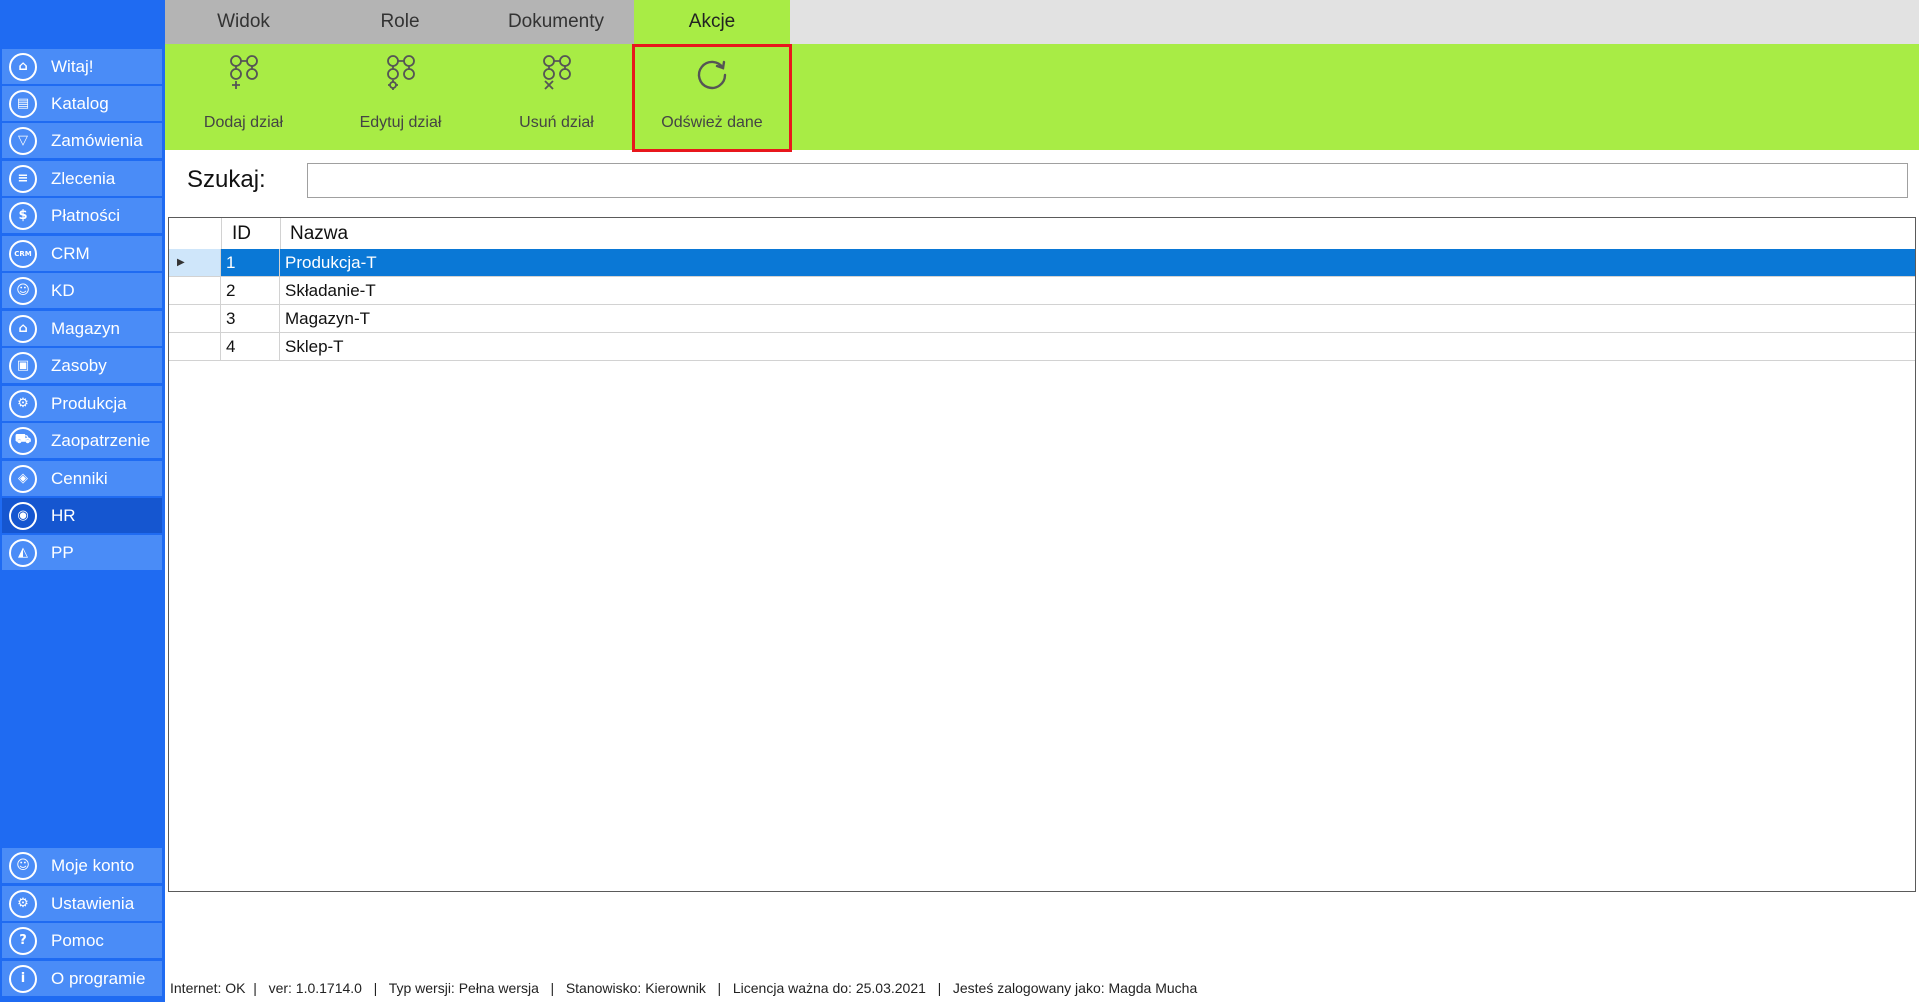 Image resolution: width=1919 pixels, height=1002 pixels. I want to click on sidebar-item-label: Katalog, so click(80, 103).